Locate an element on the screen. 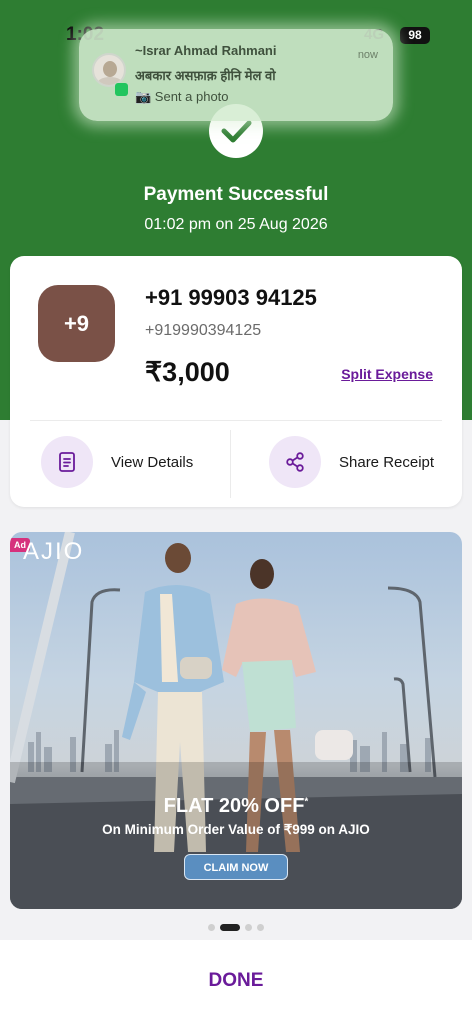  done-button: DONE is located at coordinates (236, 981).